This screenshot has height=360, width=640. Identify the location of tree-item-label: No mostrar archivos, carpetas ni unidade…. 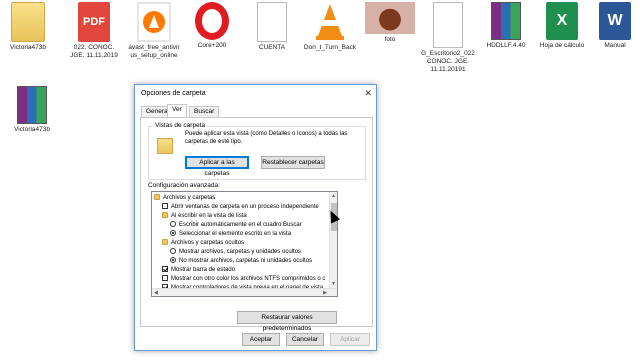
(246, 261).